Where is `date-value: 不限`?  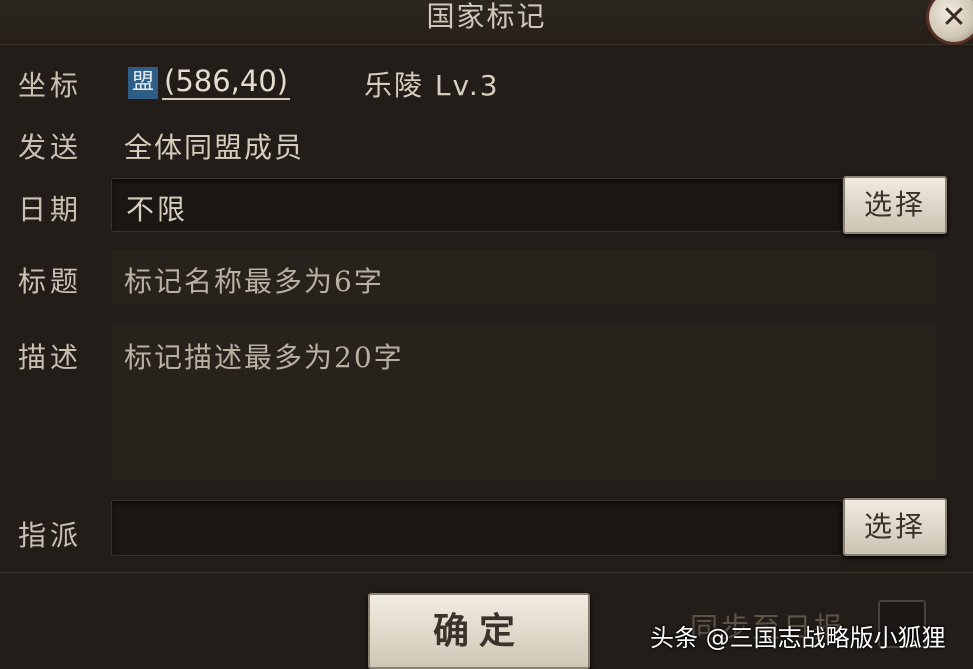
date-value: 不限 is located at coordinates (157, 209).